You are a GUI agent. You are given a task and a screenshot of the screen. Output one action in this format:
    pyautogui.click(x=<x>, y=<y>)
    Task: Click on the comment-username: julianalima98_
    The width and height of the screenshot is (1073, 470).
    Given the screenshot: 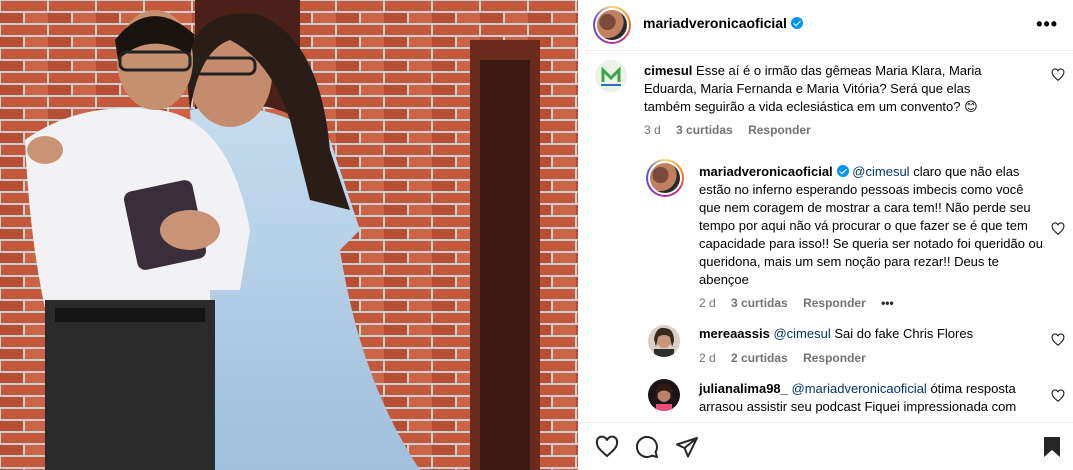 What is the action you would take?
    pyautogui.click(x=743, y=388)
    